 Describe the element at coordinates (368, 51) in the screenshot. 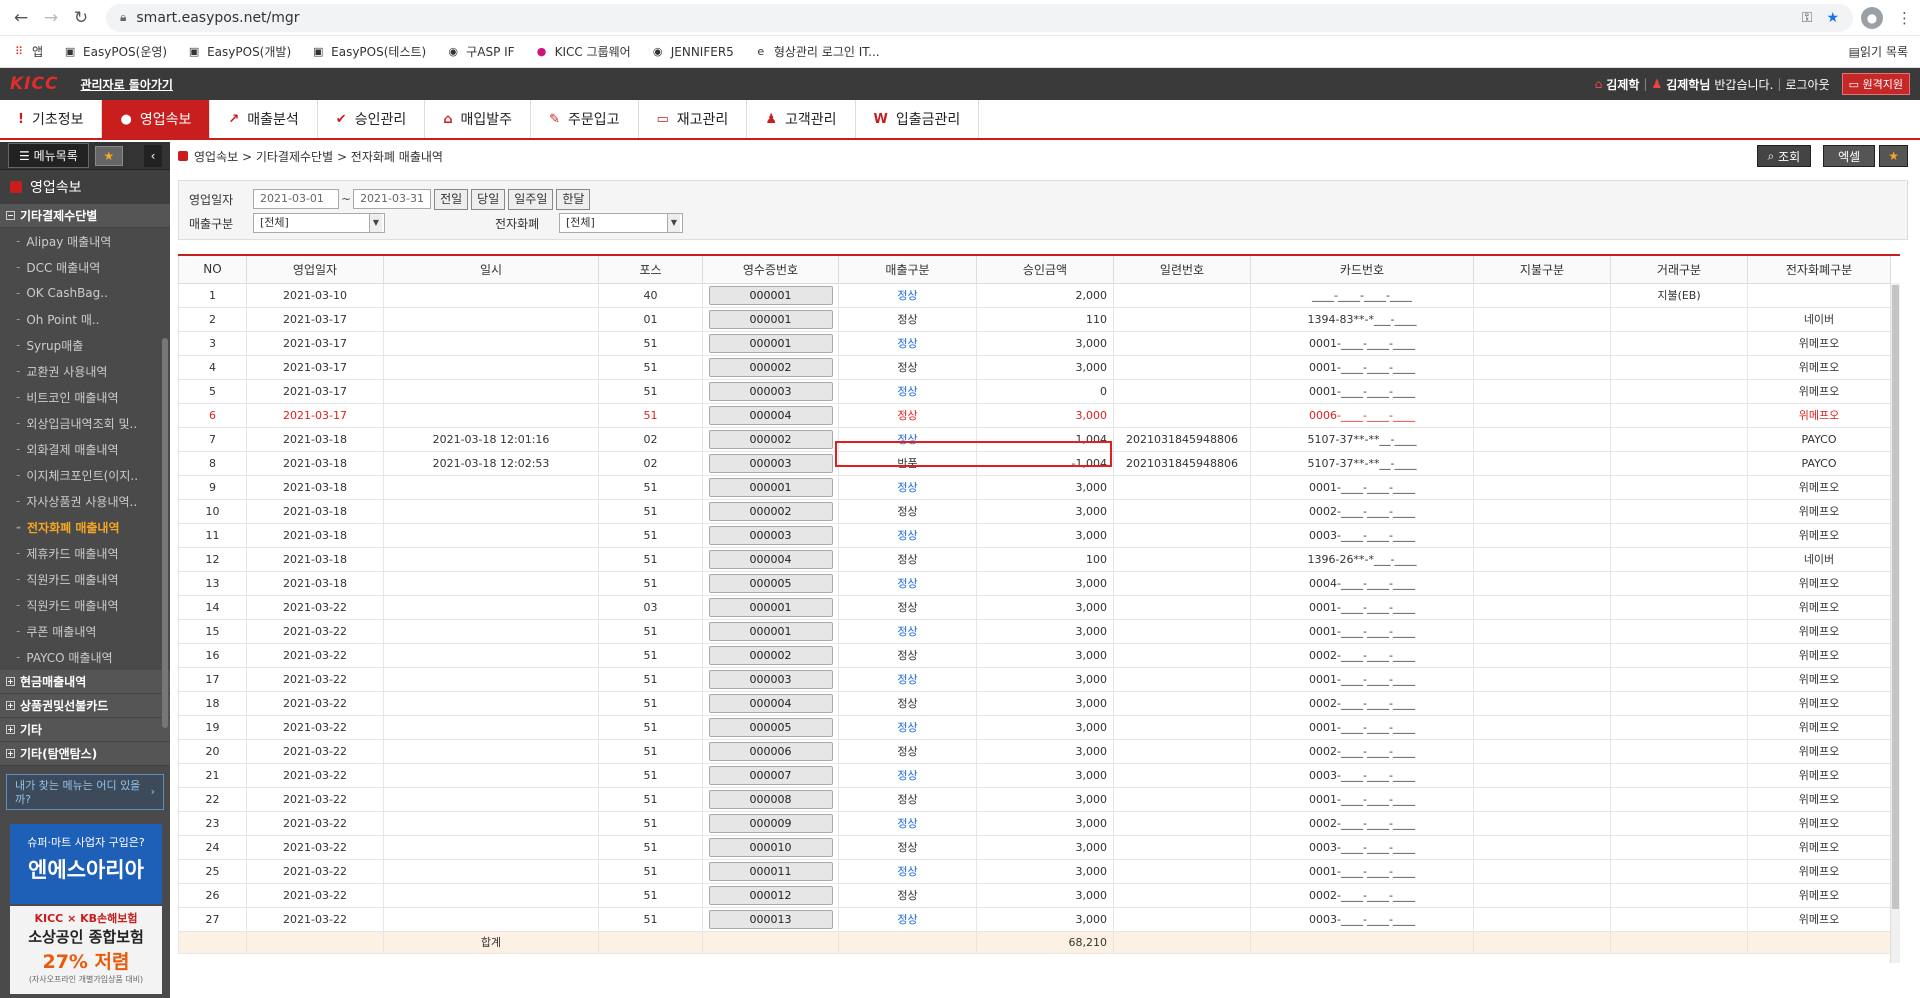

I see `bookmark-item: ▣ EasyPOS(테스트)` at that location.